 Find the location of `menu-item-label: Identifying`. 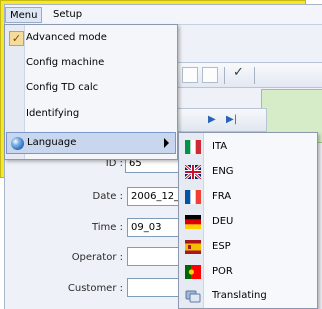

menu-item-label: Identifying is located at coordinates (53, 113).